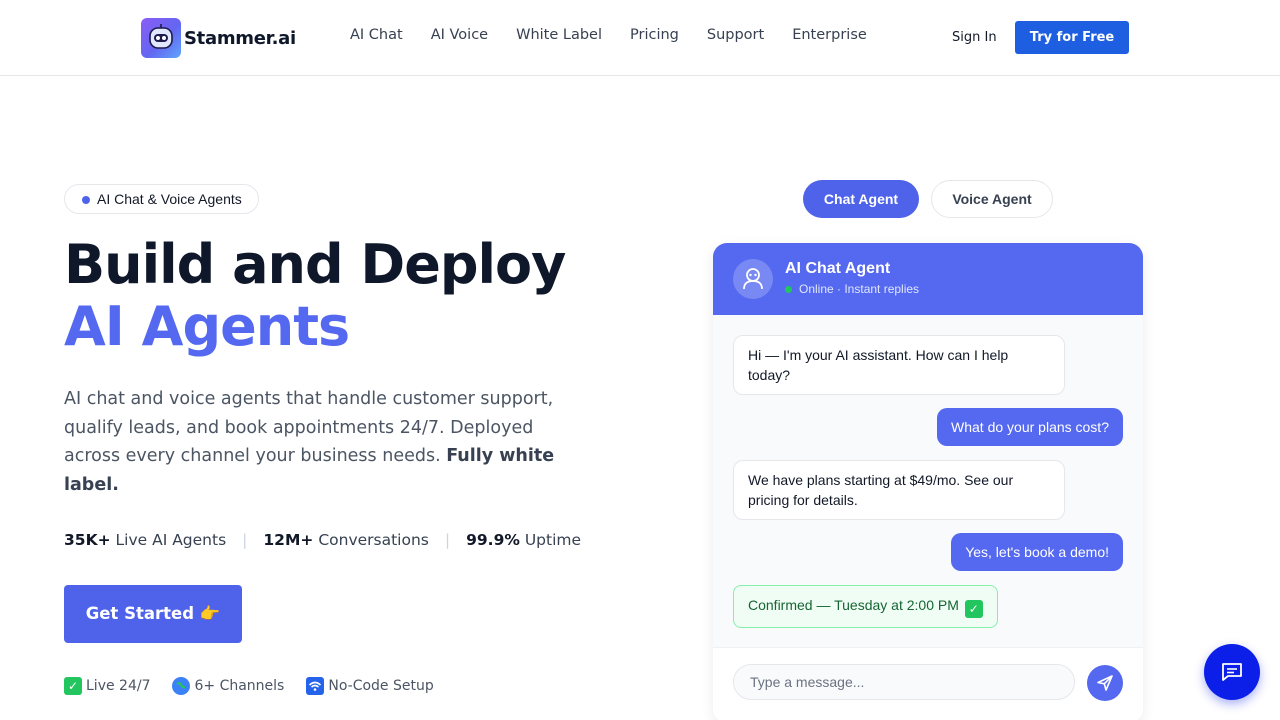 The width and height of the screenshot is (1280, 720). Describe the element at coordinates (381, 686) in the screenshot. I see `feature-label: No-Code Setup` at that location.